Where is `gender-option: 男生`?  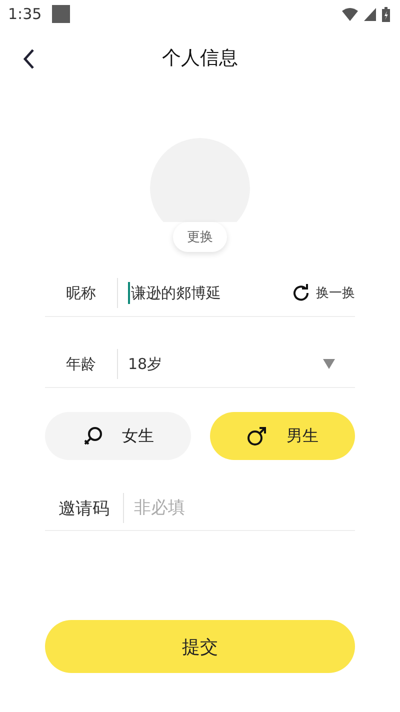 gender-option: 男生 is located at coordinates (282, 436).